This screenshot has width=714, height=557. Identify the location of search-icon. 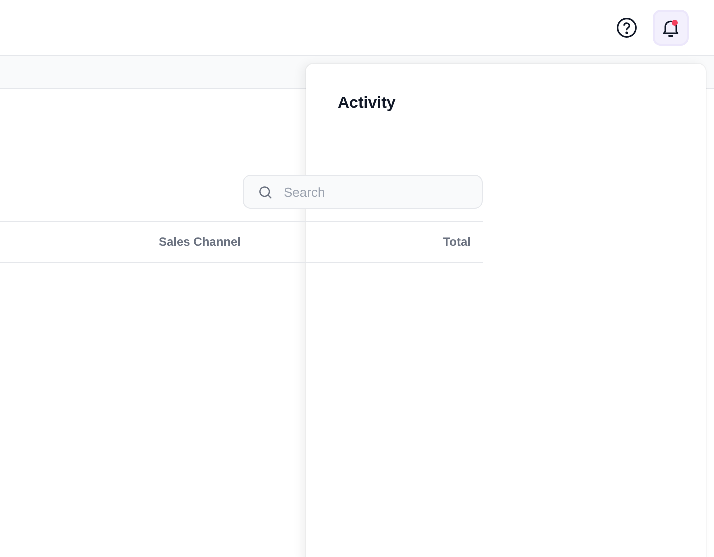
(265, 192).